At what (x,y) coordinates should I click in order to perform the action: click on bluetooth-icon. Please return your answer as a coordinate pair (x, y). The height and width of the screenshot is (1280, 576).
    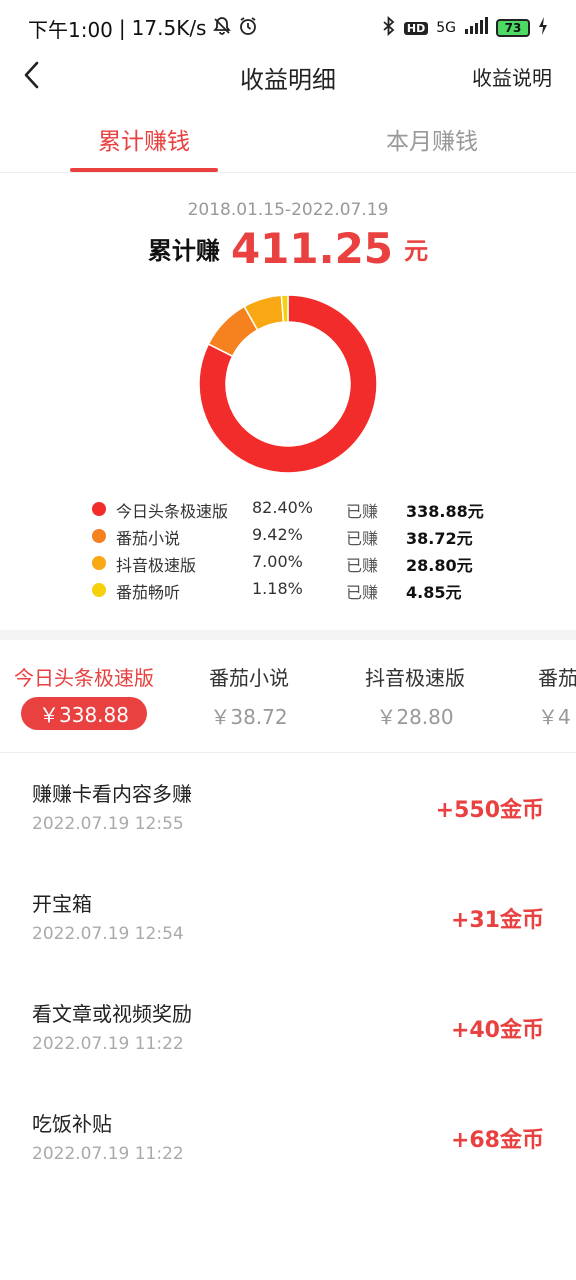
    Looking at the image, I should click on (389, 27).